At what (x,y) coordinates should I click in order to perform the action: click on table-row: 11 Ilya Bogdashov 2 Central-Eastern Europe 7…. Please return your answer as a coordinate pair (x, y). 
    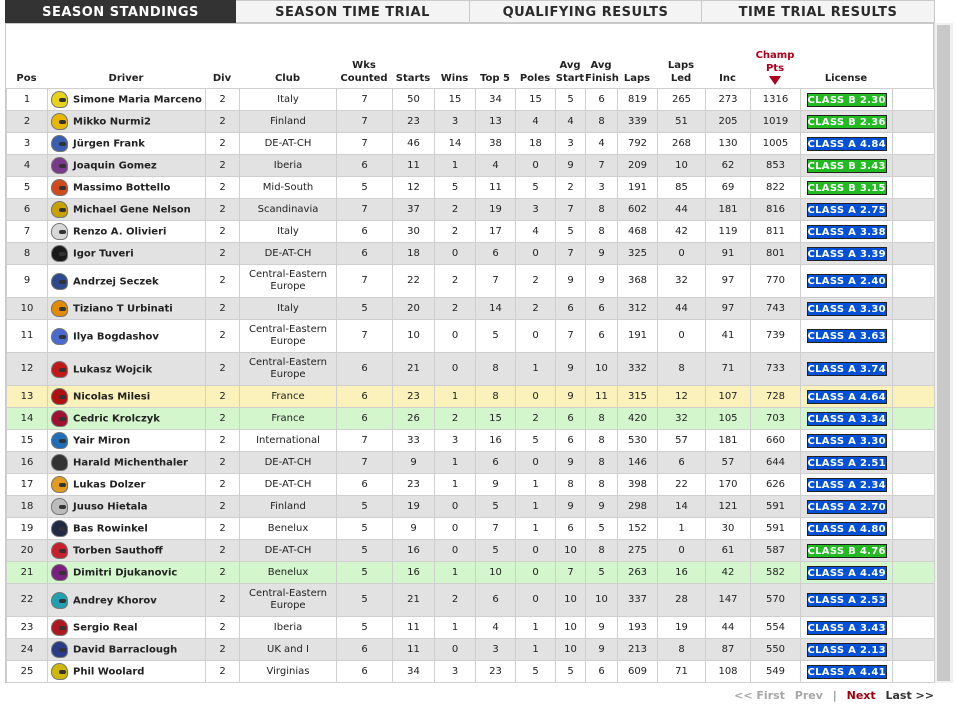
    Looking at the image, I should click on (470, 336).